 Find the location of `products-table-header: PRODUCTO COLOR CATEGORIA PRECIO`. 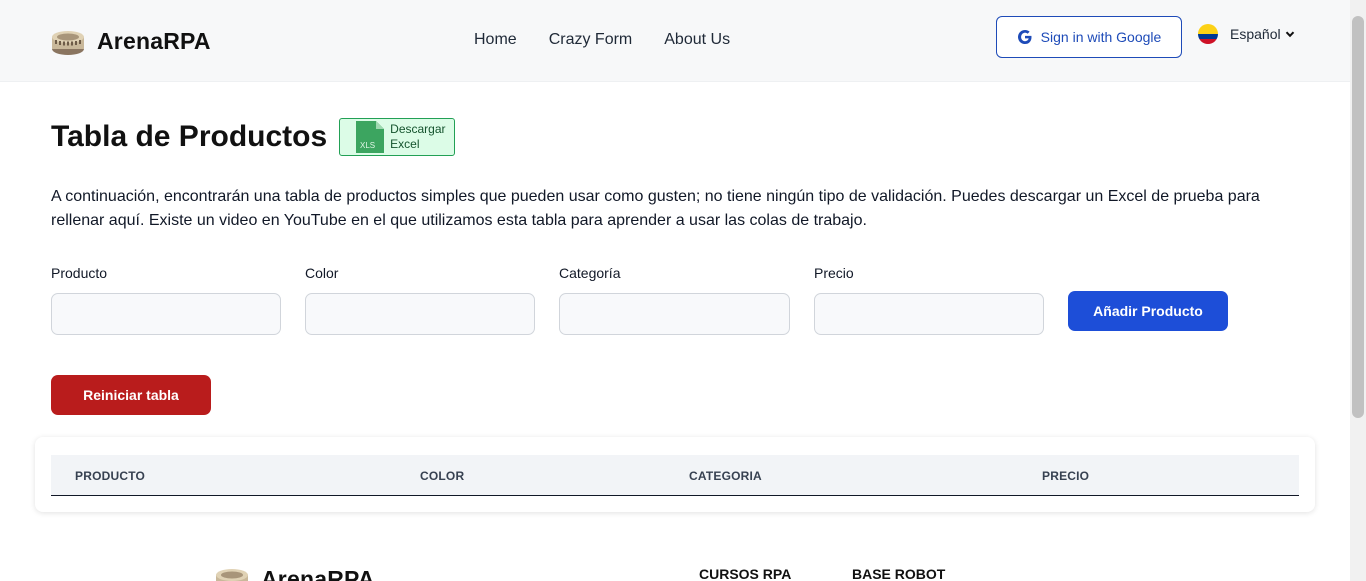

products-table-header: PRODUCTO COLOR CATEGORIA PRECIO is located at coordinates (675, 475).